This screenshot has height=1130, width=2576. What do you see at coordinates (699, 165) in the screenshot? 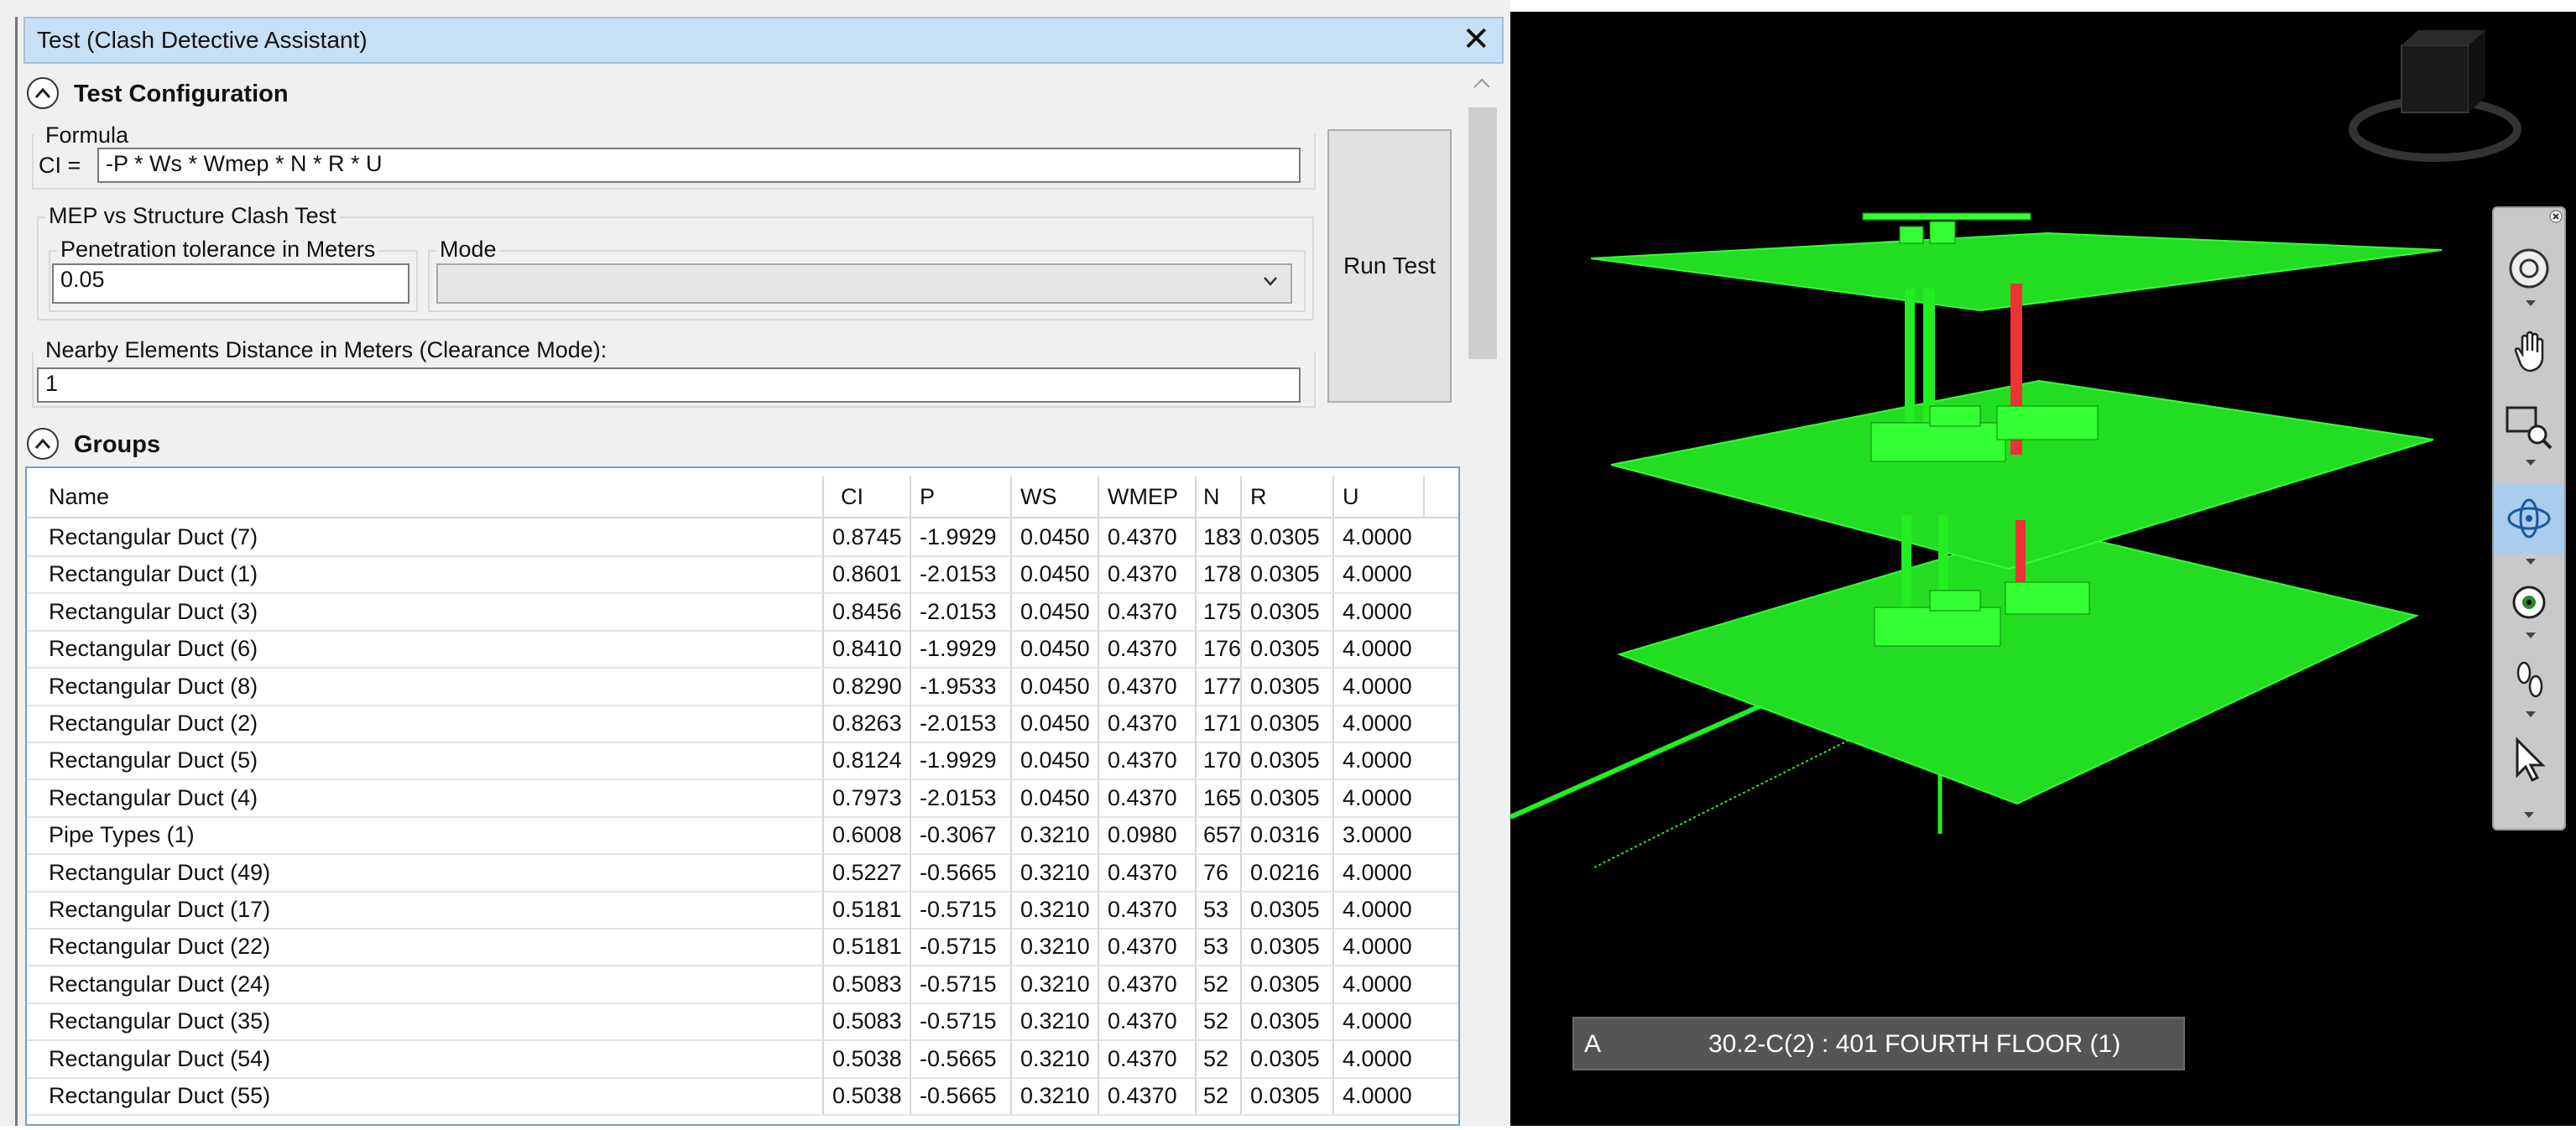
I see `formula-input: -P * Ws * Wmep * N * R * U` at bounding box center [699, 165].